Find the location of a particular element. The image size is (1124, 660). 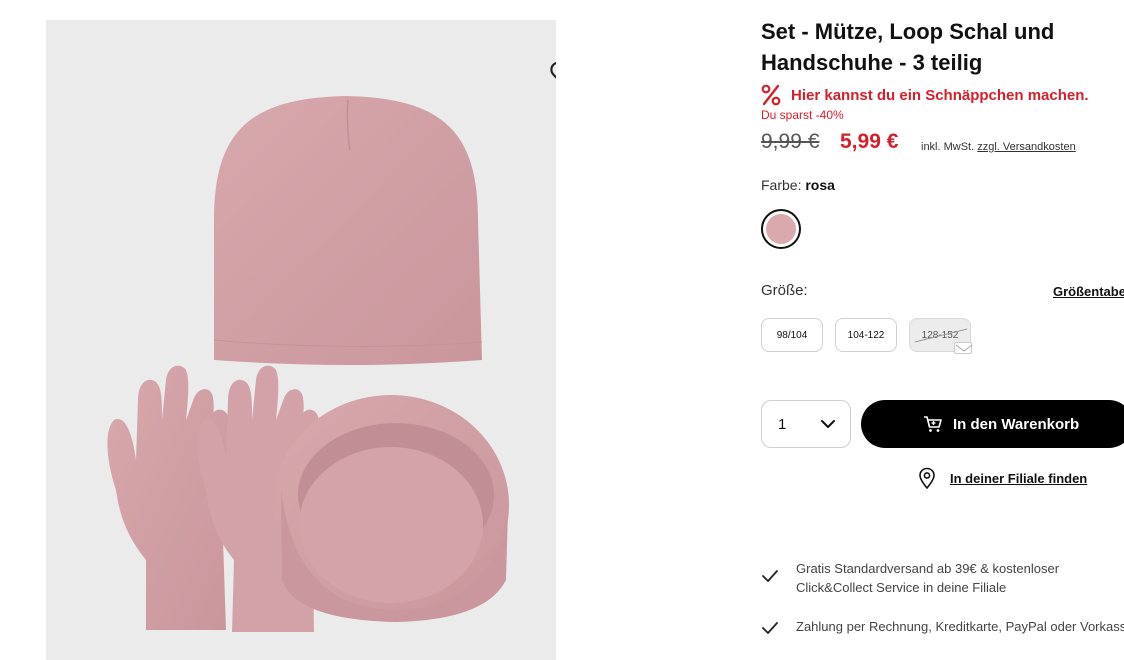

color-swatch-fill is located at coordinates (781, 229).